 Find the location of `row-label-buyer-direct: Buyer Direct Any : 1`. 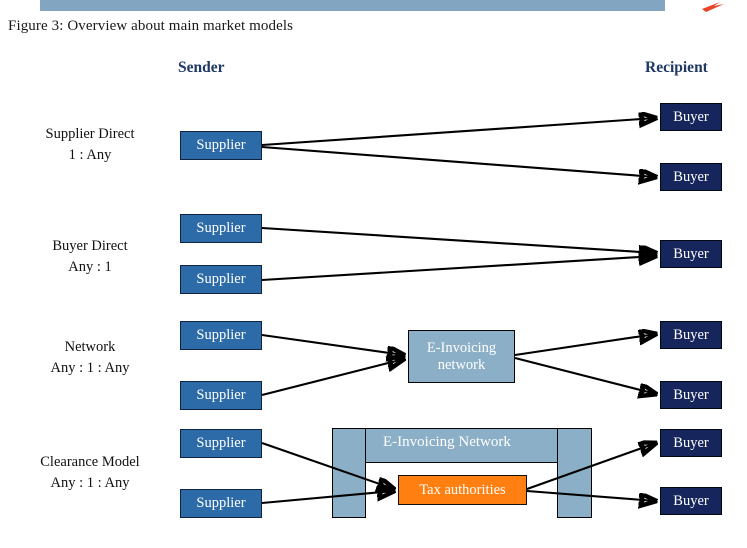

row-label-buyer-direct: Buyer Direct Any : 1 is located at coordinates (90, 257).